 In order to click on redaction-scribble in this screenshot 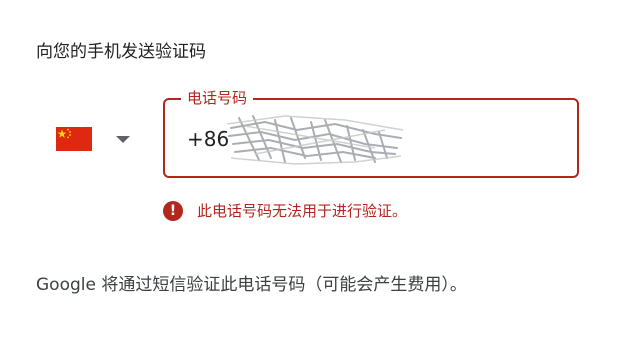, I will do `click(315, 140)`.